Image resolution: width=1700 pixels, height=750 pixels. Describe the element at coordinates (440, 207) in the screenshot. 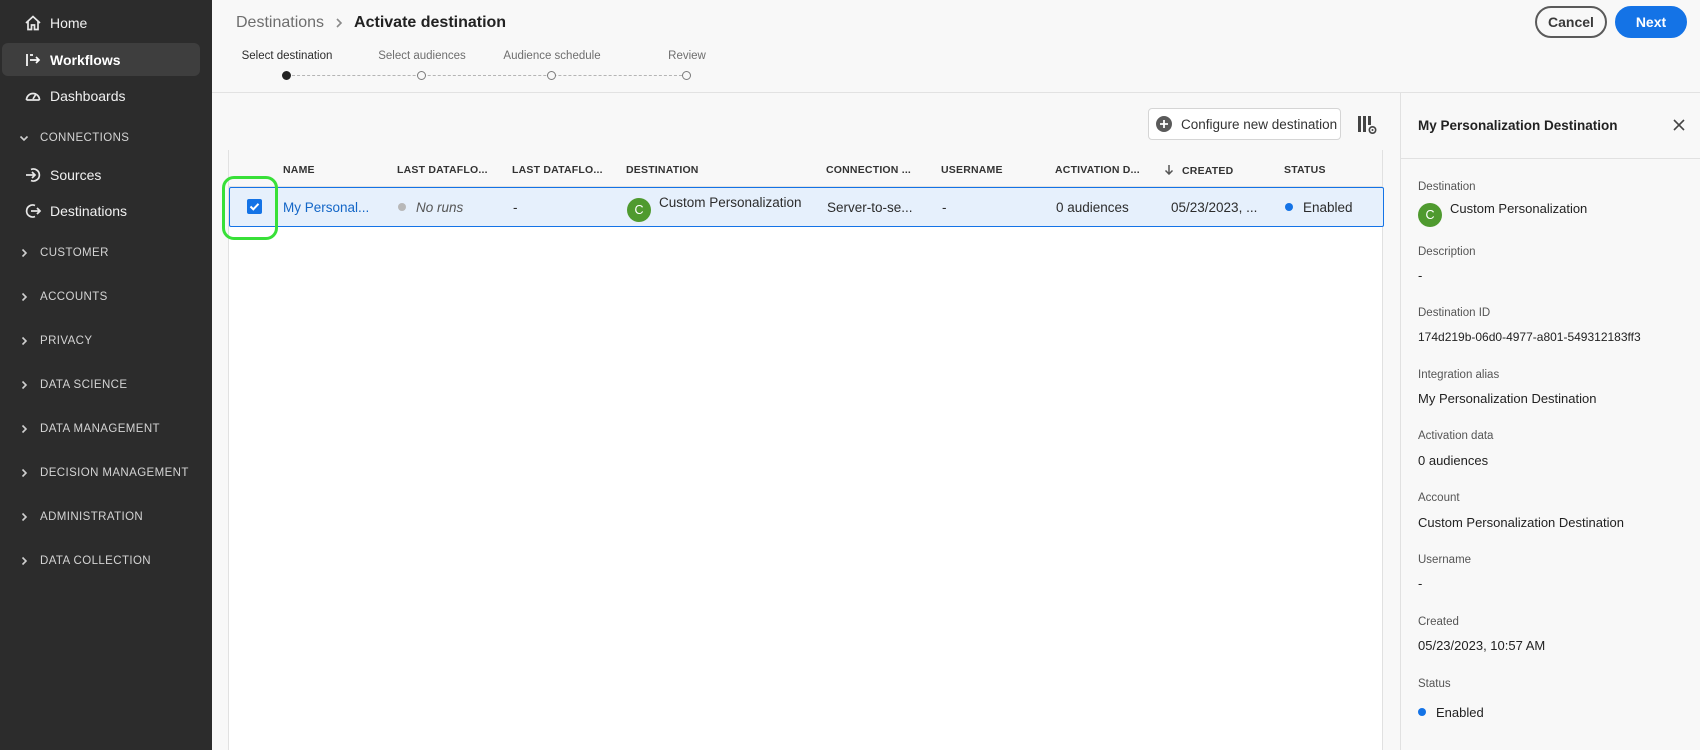

I see `cell-text: No runs` at that location.